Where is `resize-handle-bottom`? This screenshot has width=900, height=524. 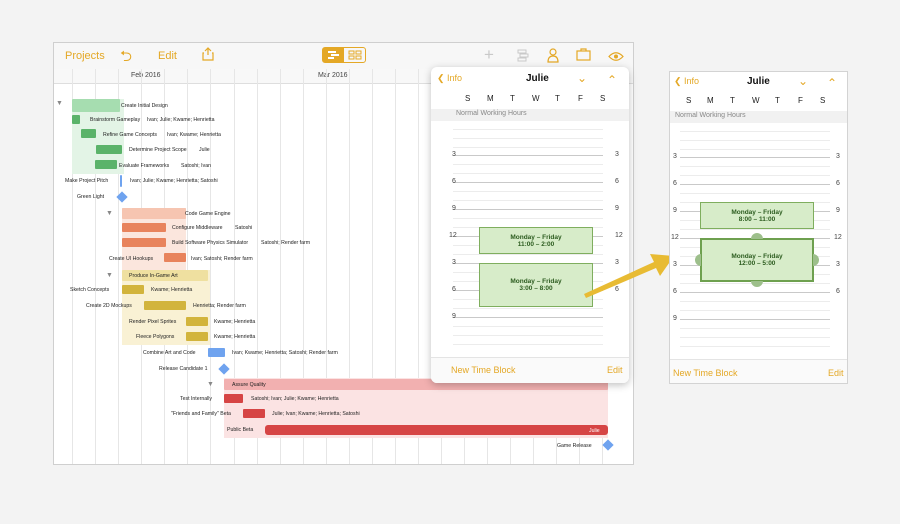 resize-handle-bottom is located at coordinates (757, 284).